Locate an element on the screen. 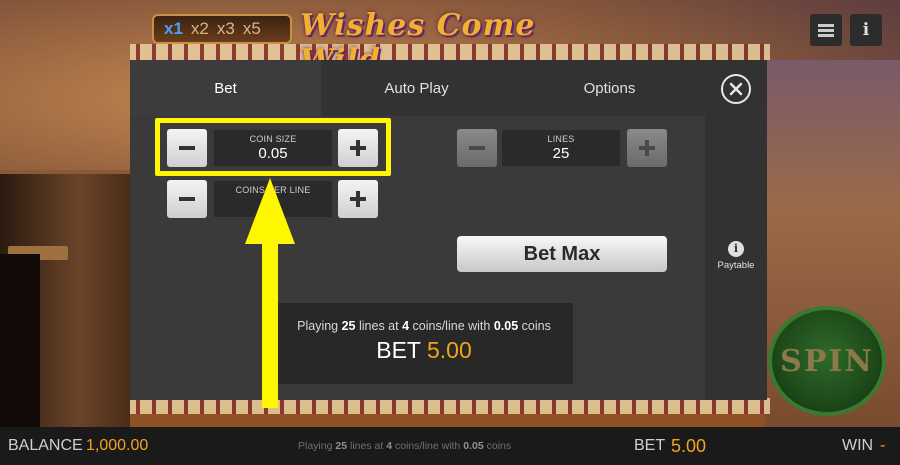  game-logo: Wishes Come Wild is located at coordinates (418, 43).